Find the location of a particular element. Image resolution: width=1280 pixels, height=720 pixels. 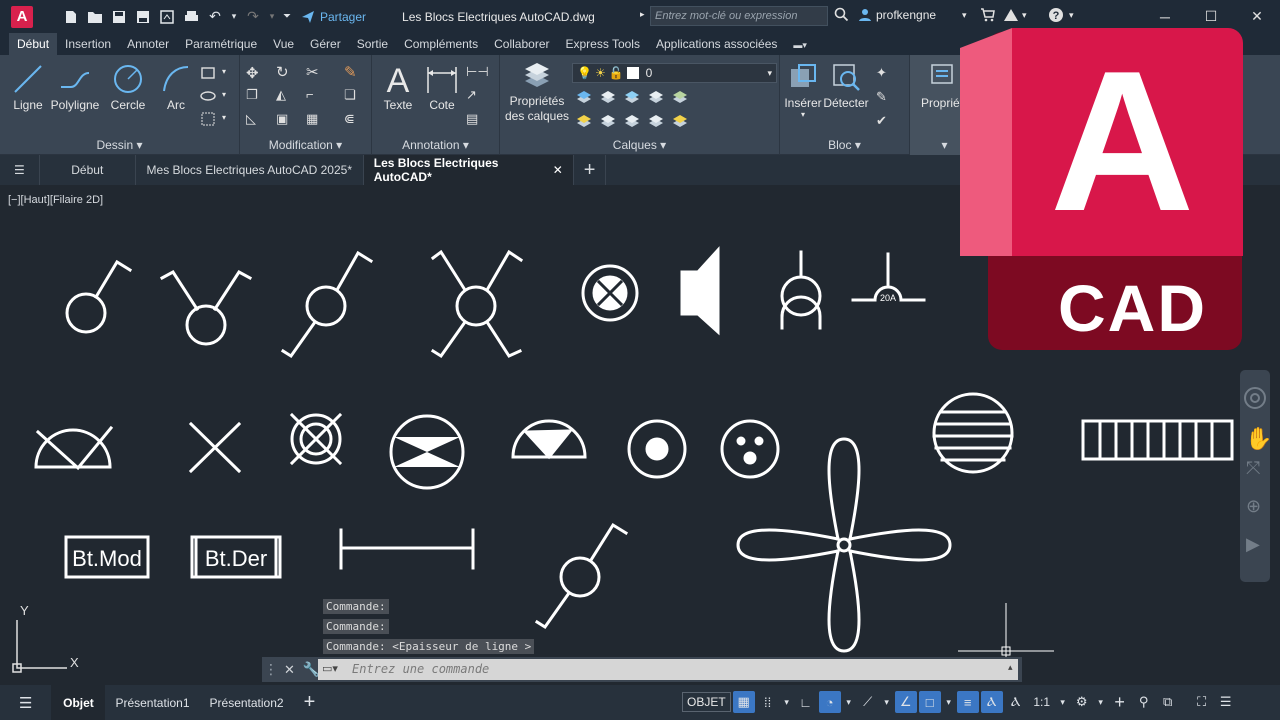

new-layout-icon: + is located at coordinates (310, 702).